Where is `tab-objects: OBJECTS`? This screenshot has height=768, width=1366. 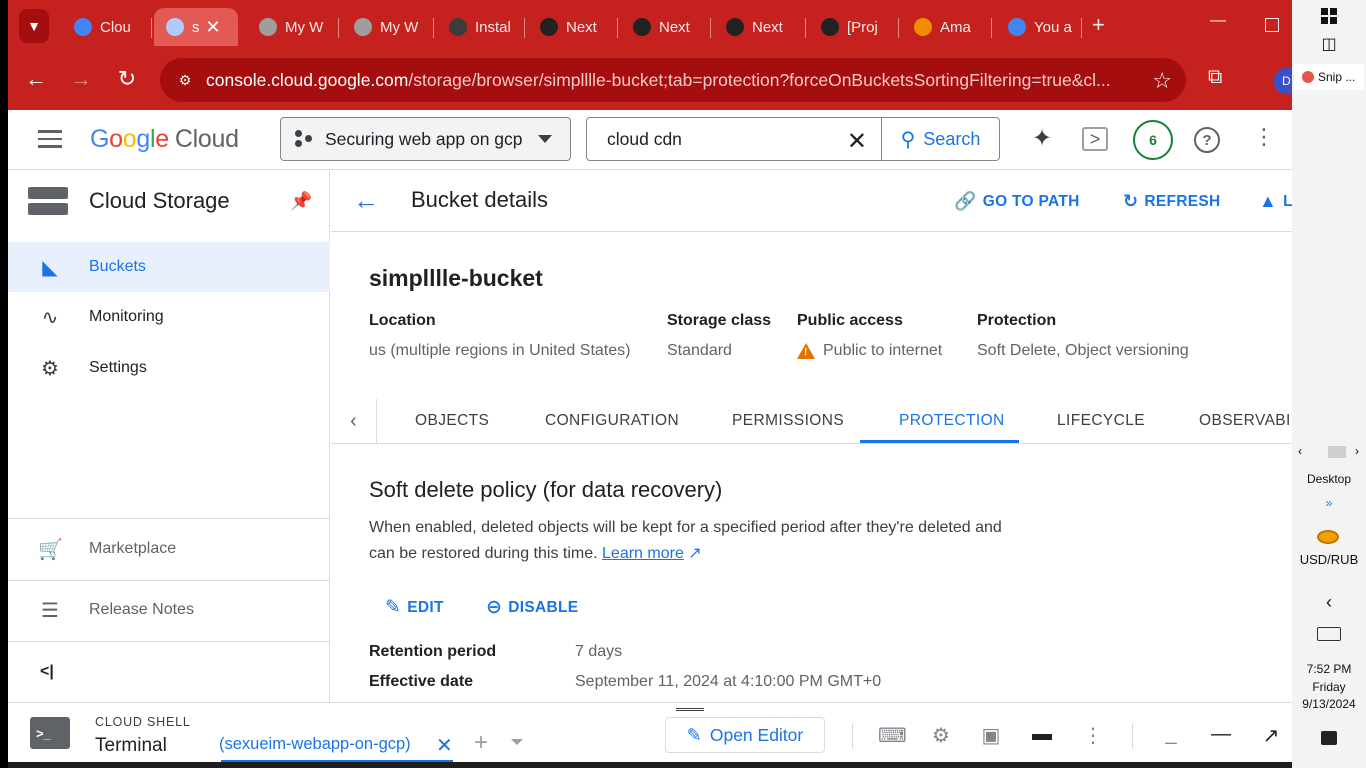 tab-objects: OBJECTS is located at coordinates (452, 421).